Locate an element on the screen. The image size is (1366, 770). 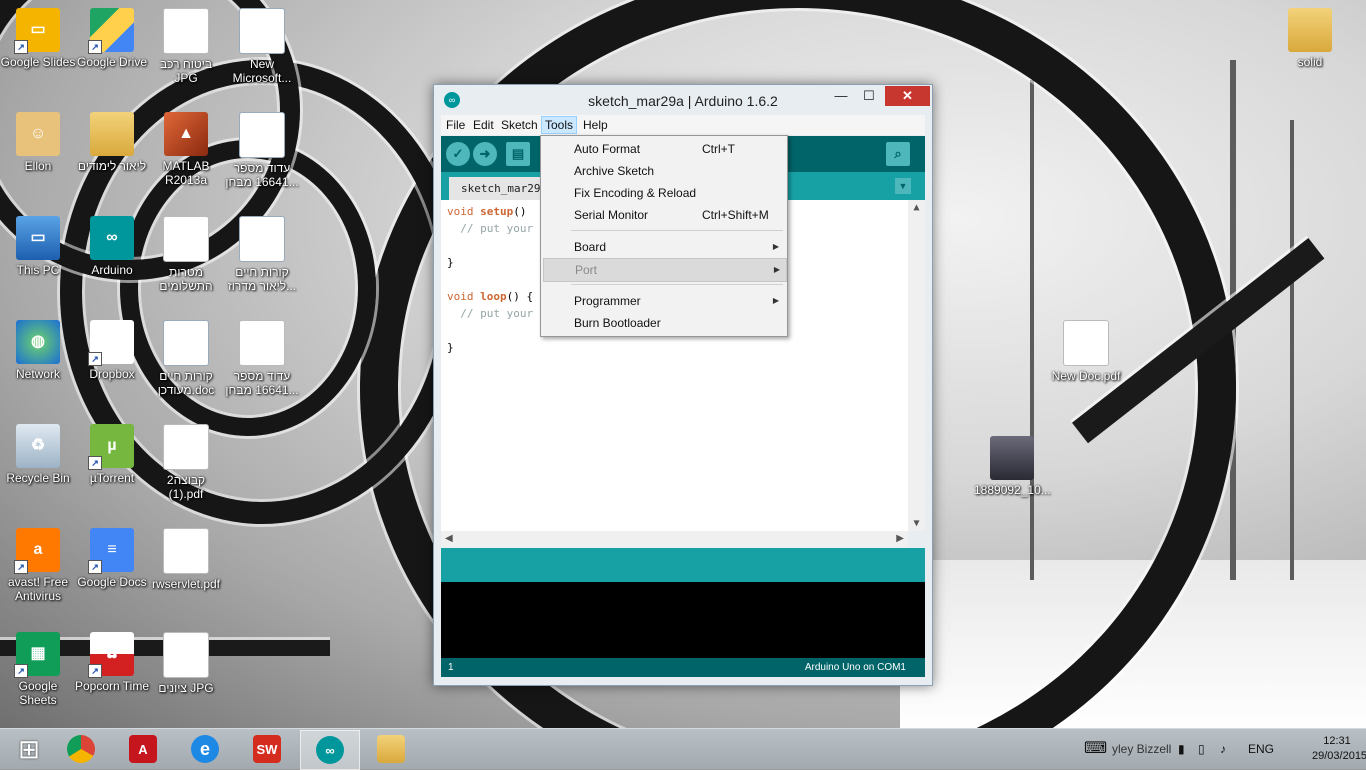
maximize-button: ☐ is located at coordinates (869, 96).